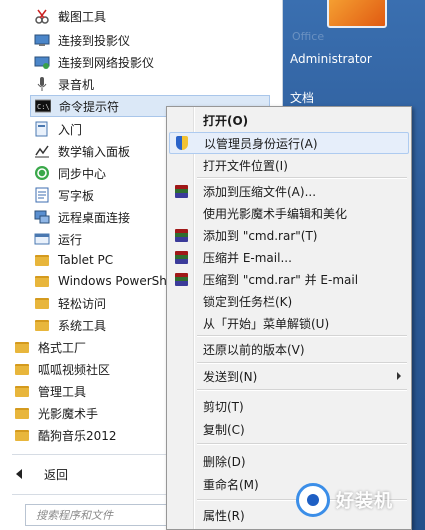  I want to click on projector-icon, so click(42, 40).